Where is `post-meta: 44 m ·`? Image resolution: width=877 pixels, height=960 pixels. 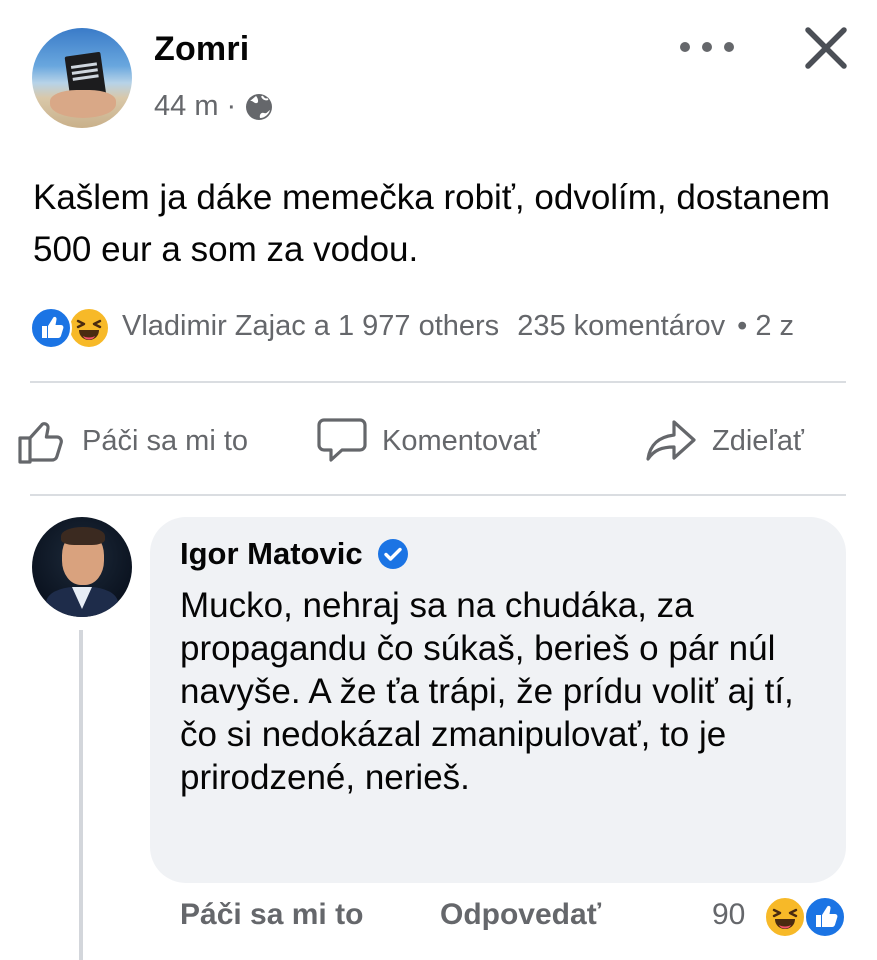 post-meta: 44 m · is located at coordinates (214, 106).